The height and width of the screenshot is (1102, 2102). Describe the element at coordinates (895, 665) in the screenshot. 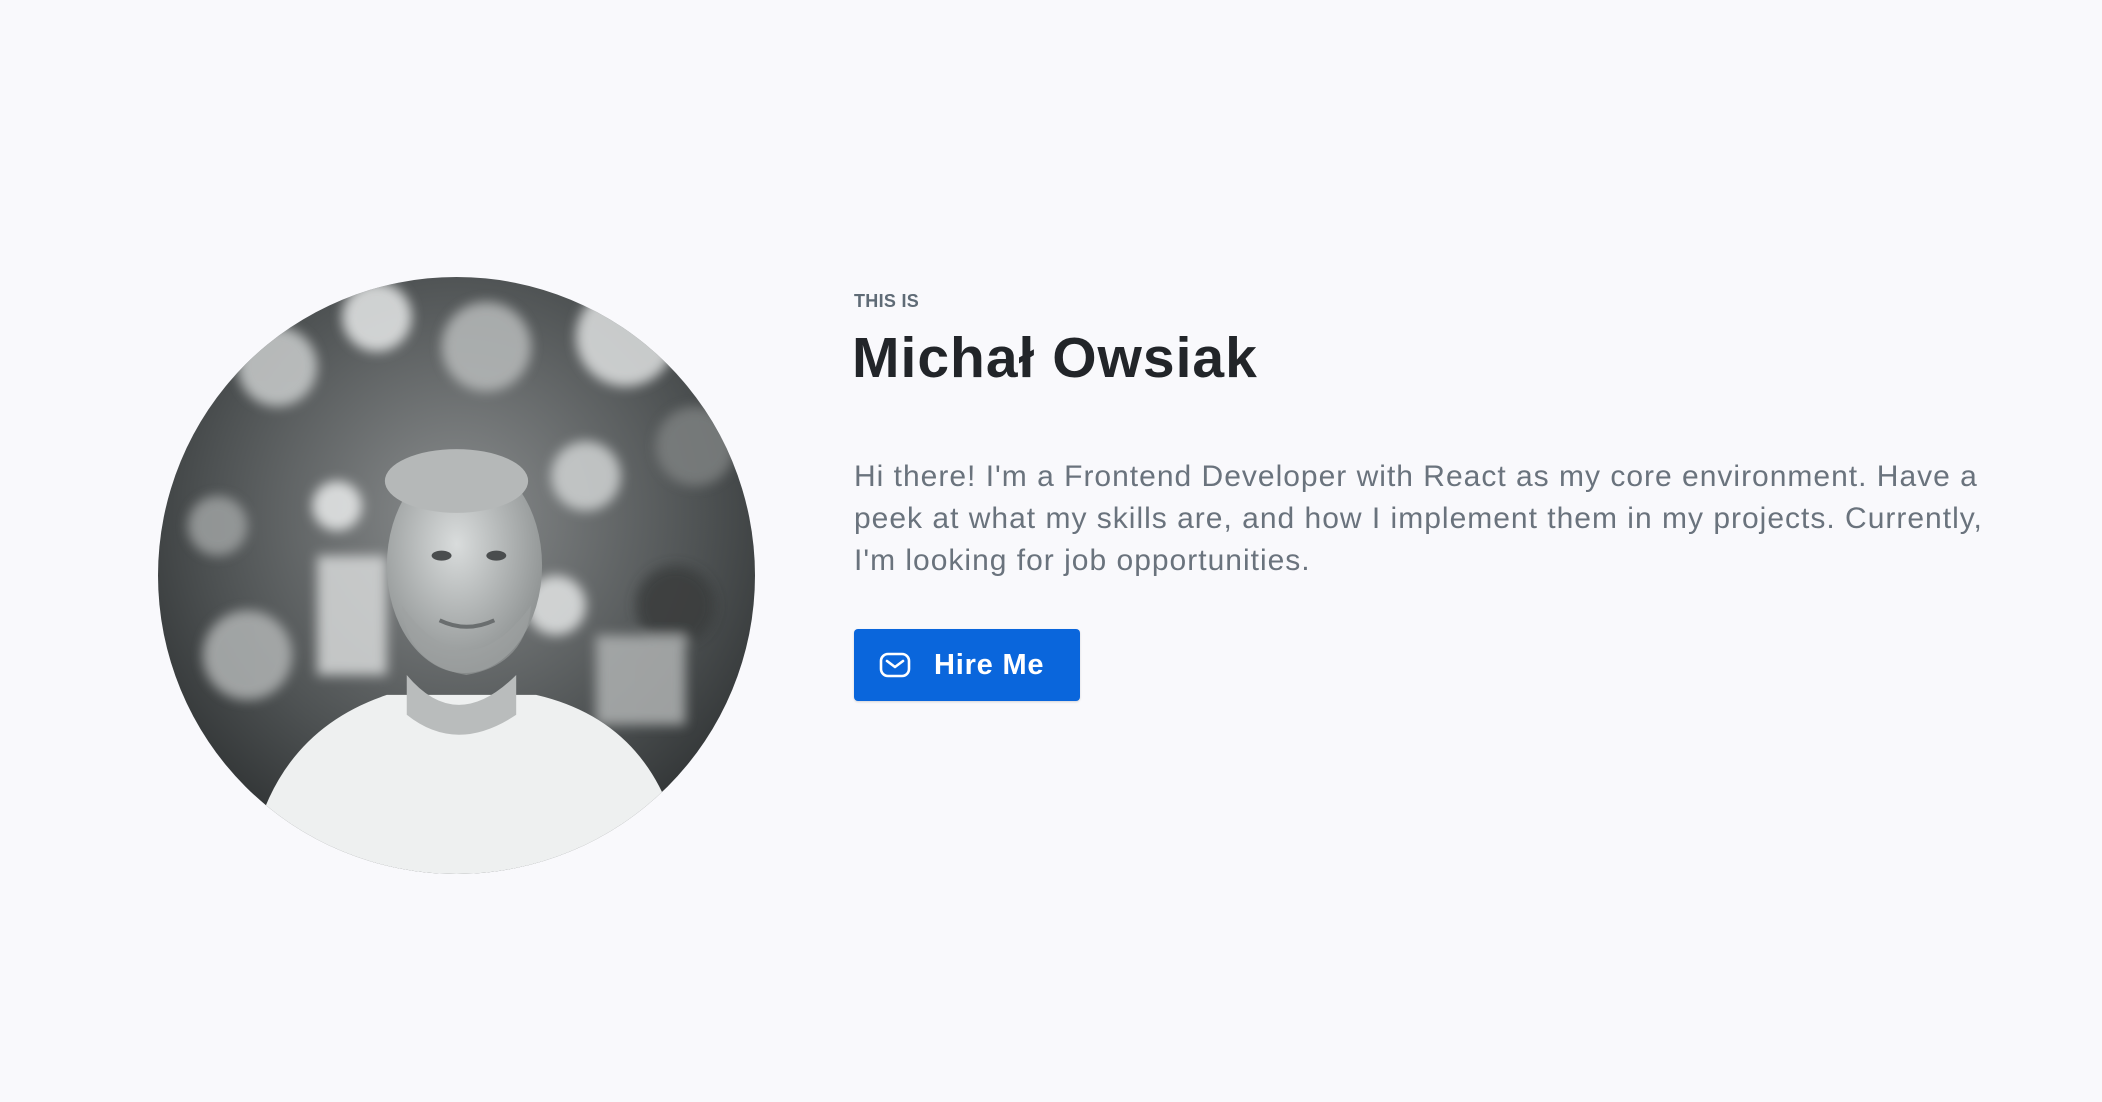

I see `mail-icon` at that location.